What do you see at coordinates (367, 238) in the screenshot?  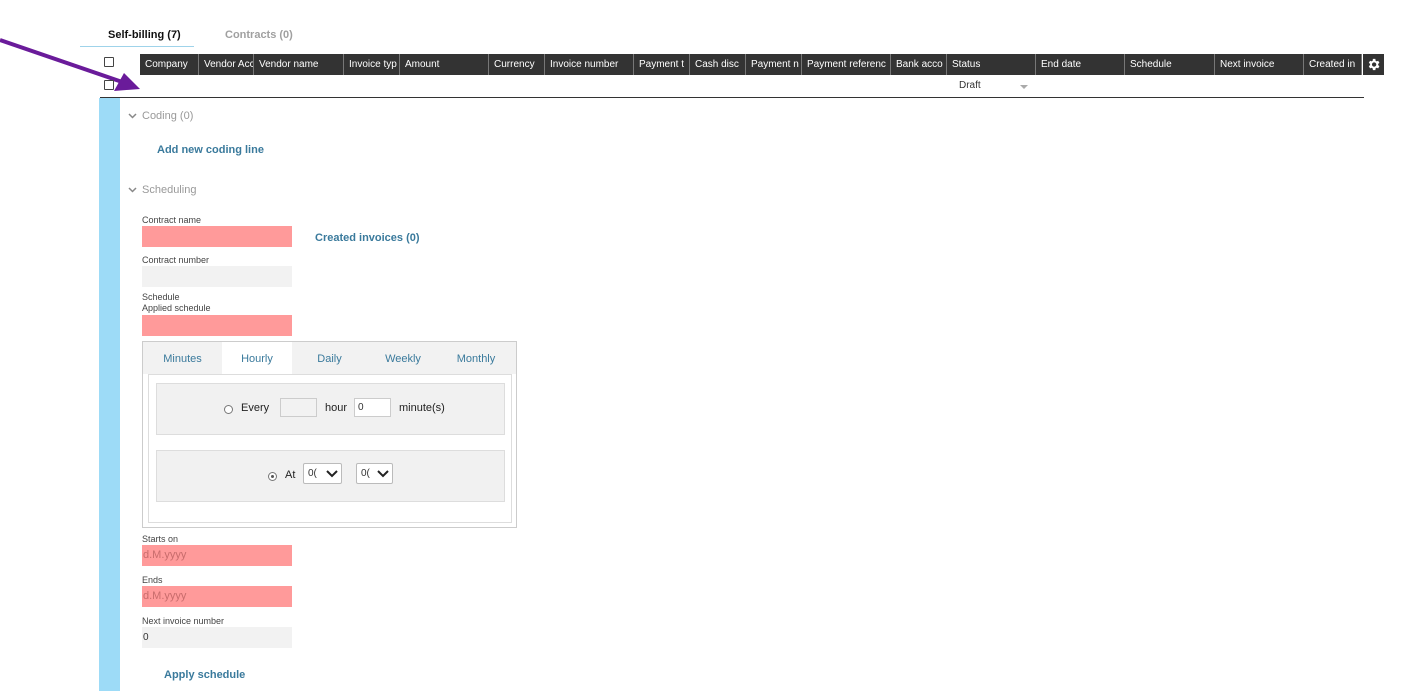 I see `created-invoices-link: Created invoices (0)` at bounding box center [367, 238].